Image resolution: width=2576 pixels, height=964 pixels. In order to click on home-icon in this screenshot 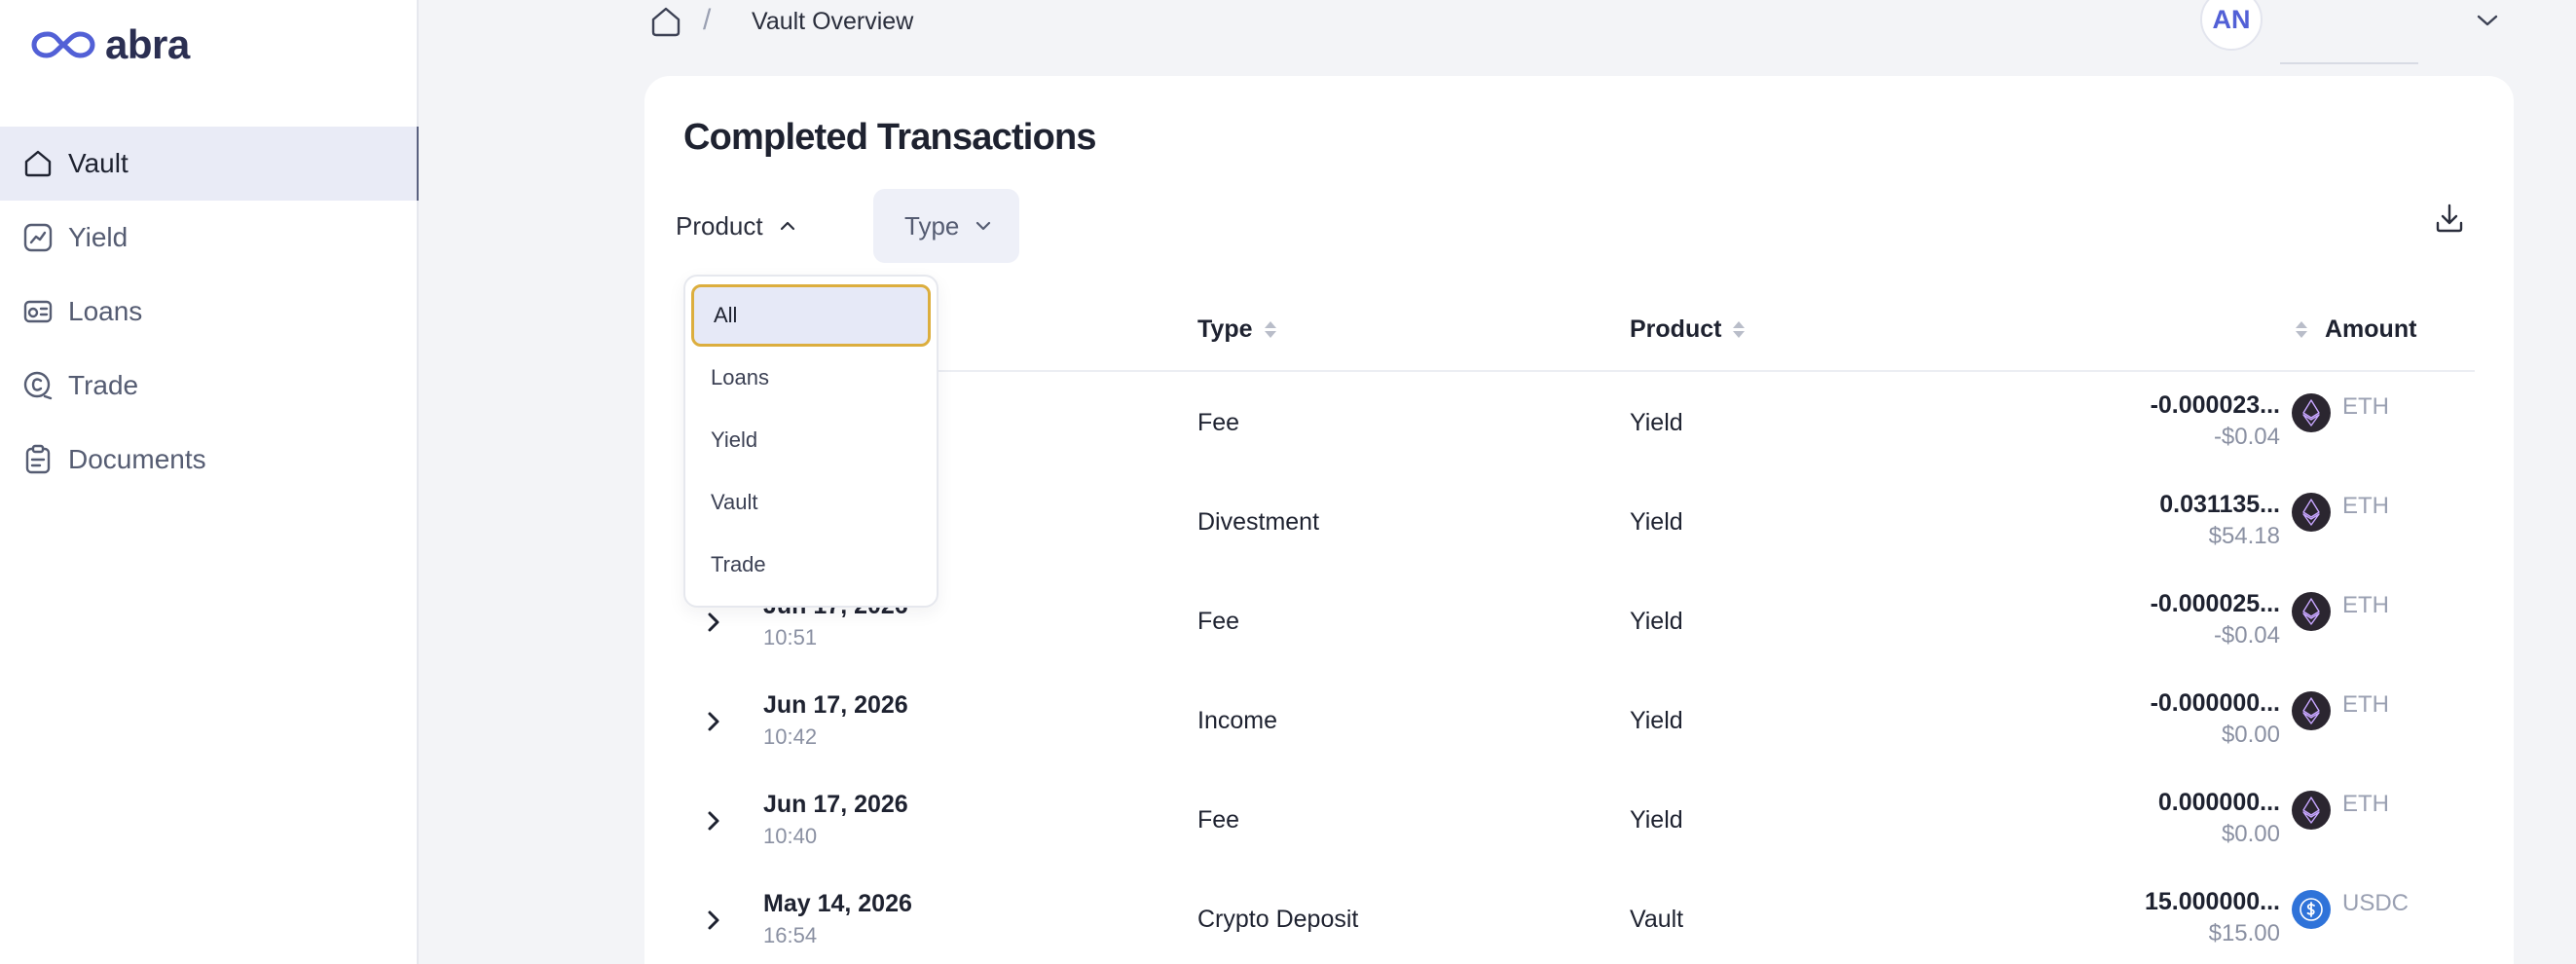, I will do `click(38, 163)`.